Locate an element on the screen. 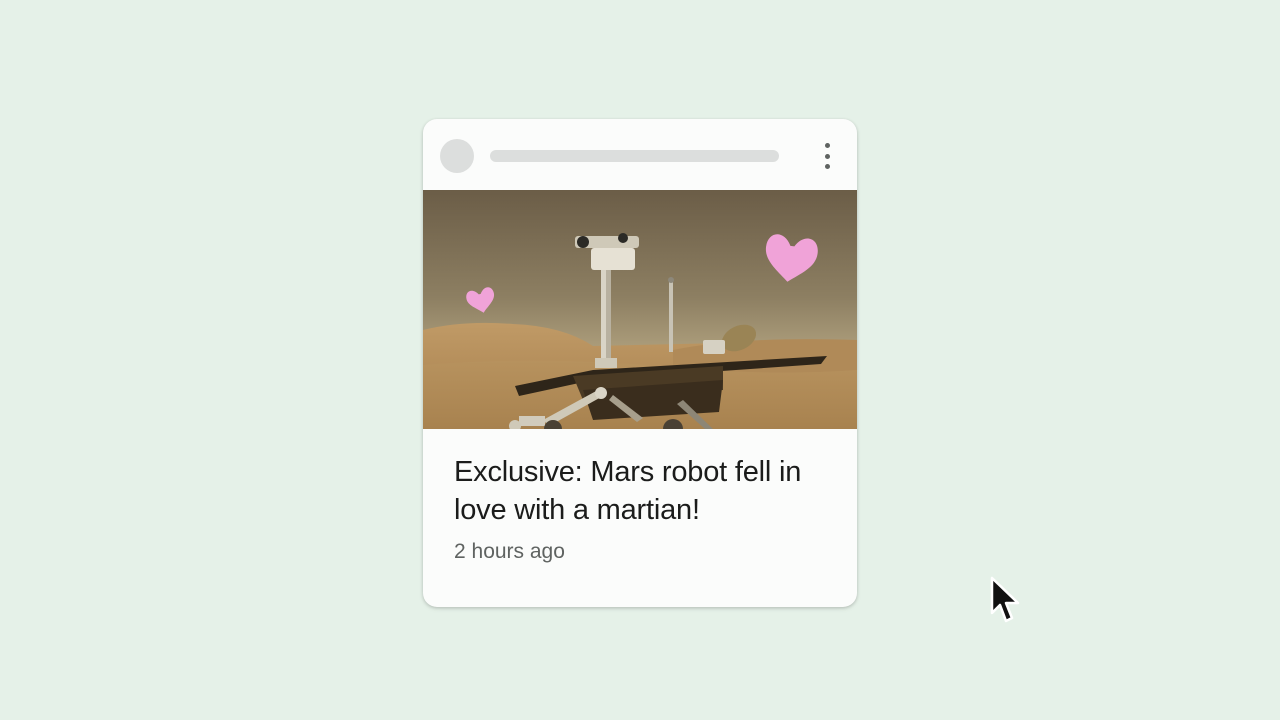 This screenshot has width=1280, height=720. source-title-placeholder is located at coordinates (634, 156).